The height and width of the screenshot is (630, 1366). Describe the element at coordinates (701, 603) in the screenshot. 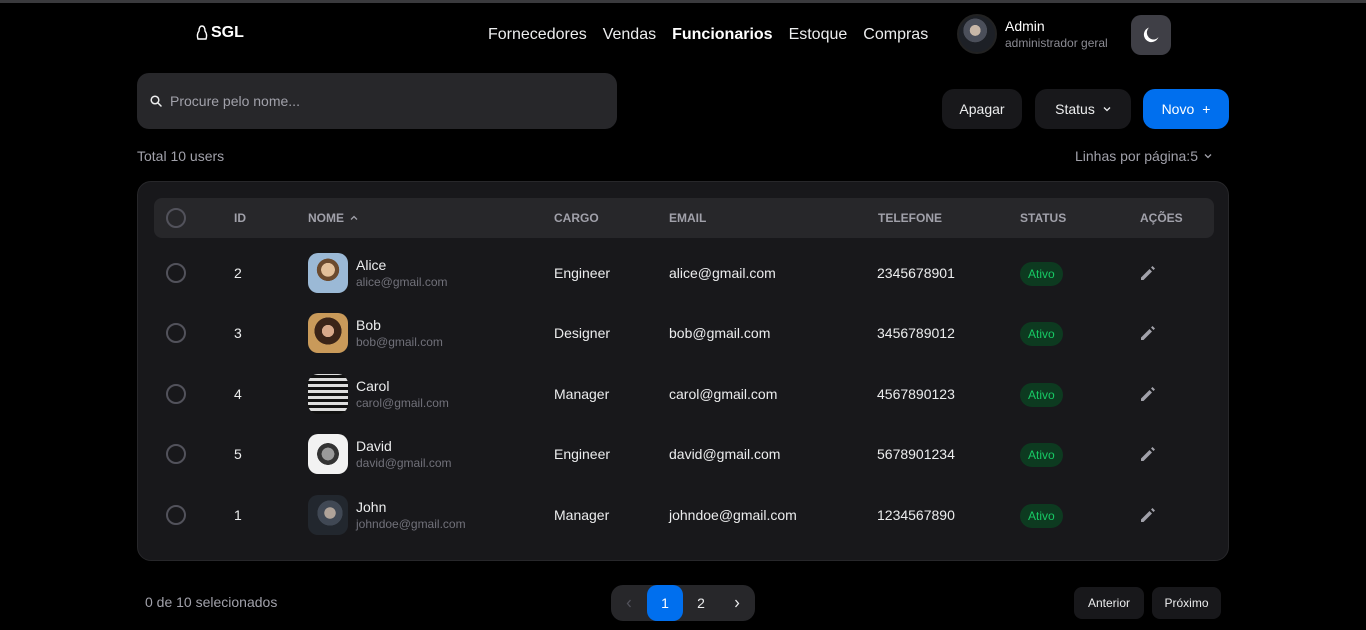

I see `page-button-2: 2` at that location.